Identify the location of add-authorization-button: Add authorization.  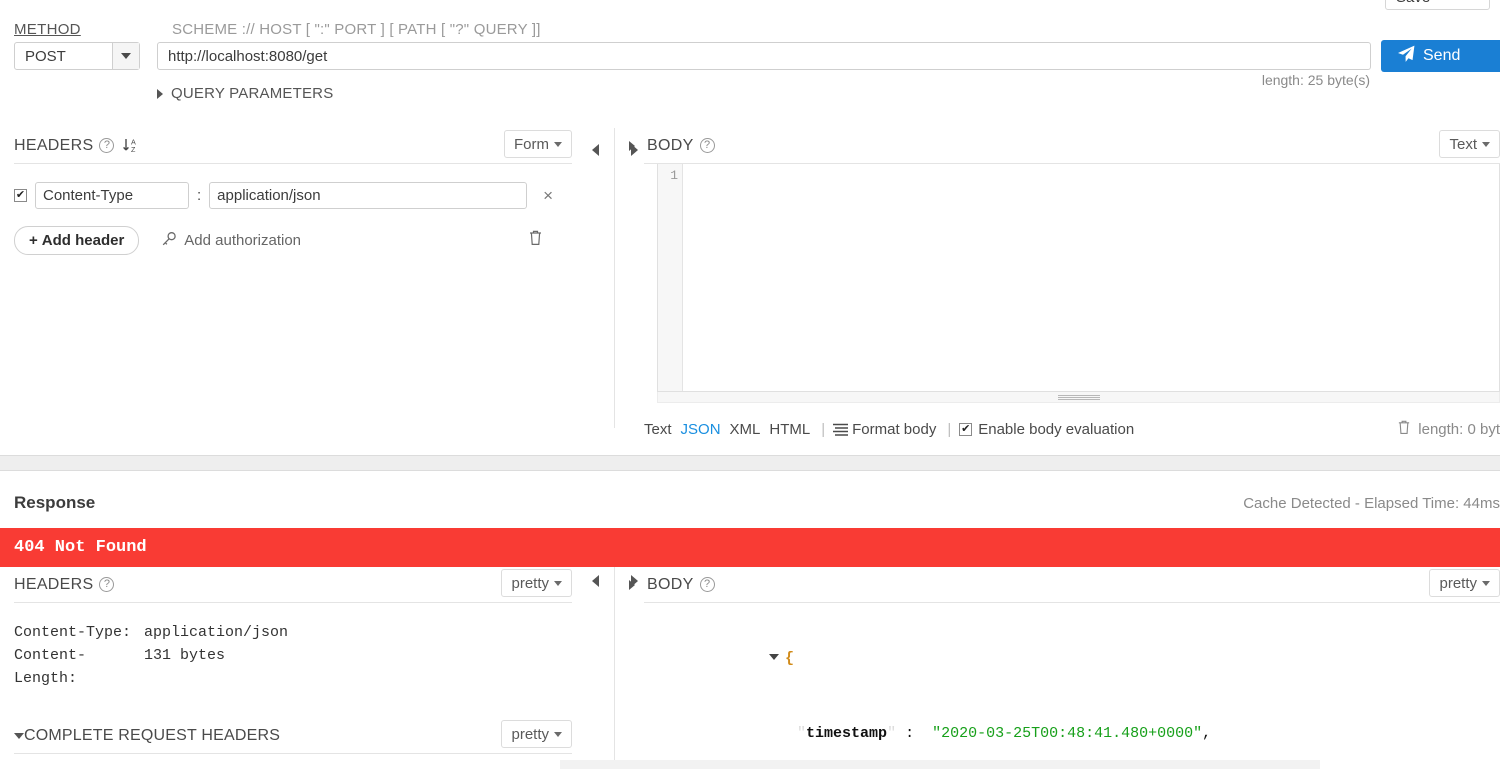
(231, 241).